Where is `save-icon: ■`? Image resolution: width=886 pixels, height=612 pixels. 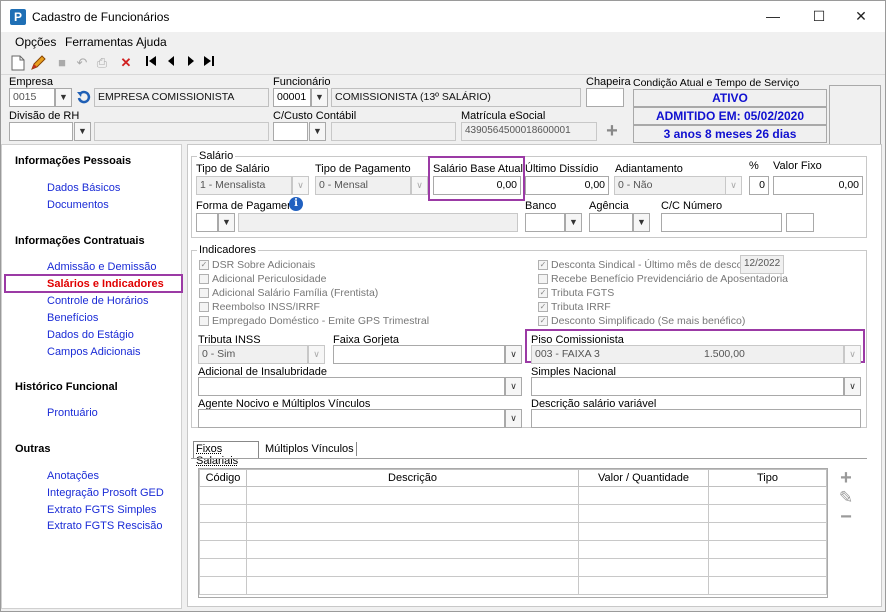 save-icon: ■ is located at coordinates (62, 63).